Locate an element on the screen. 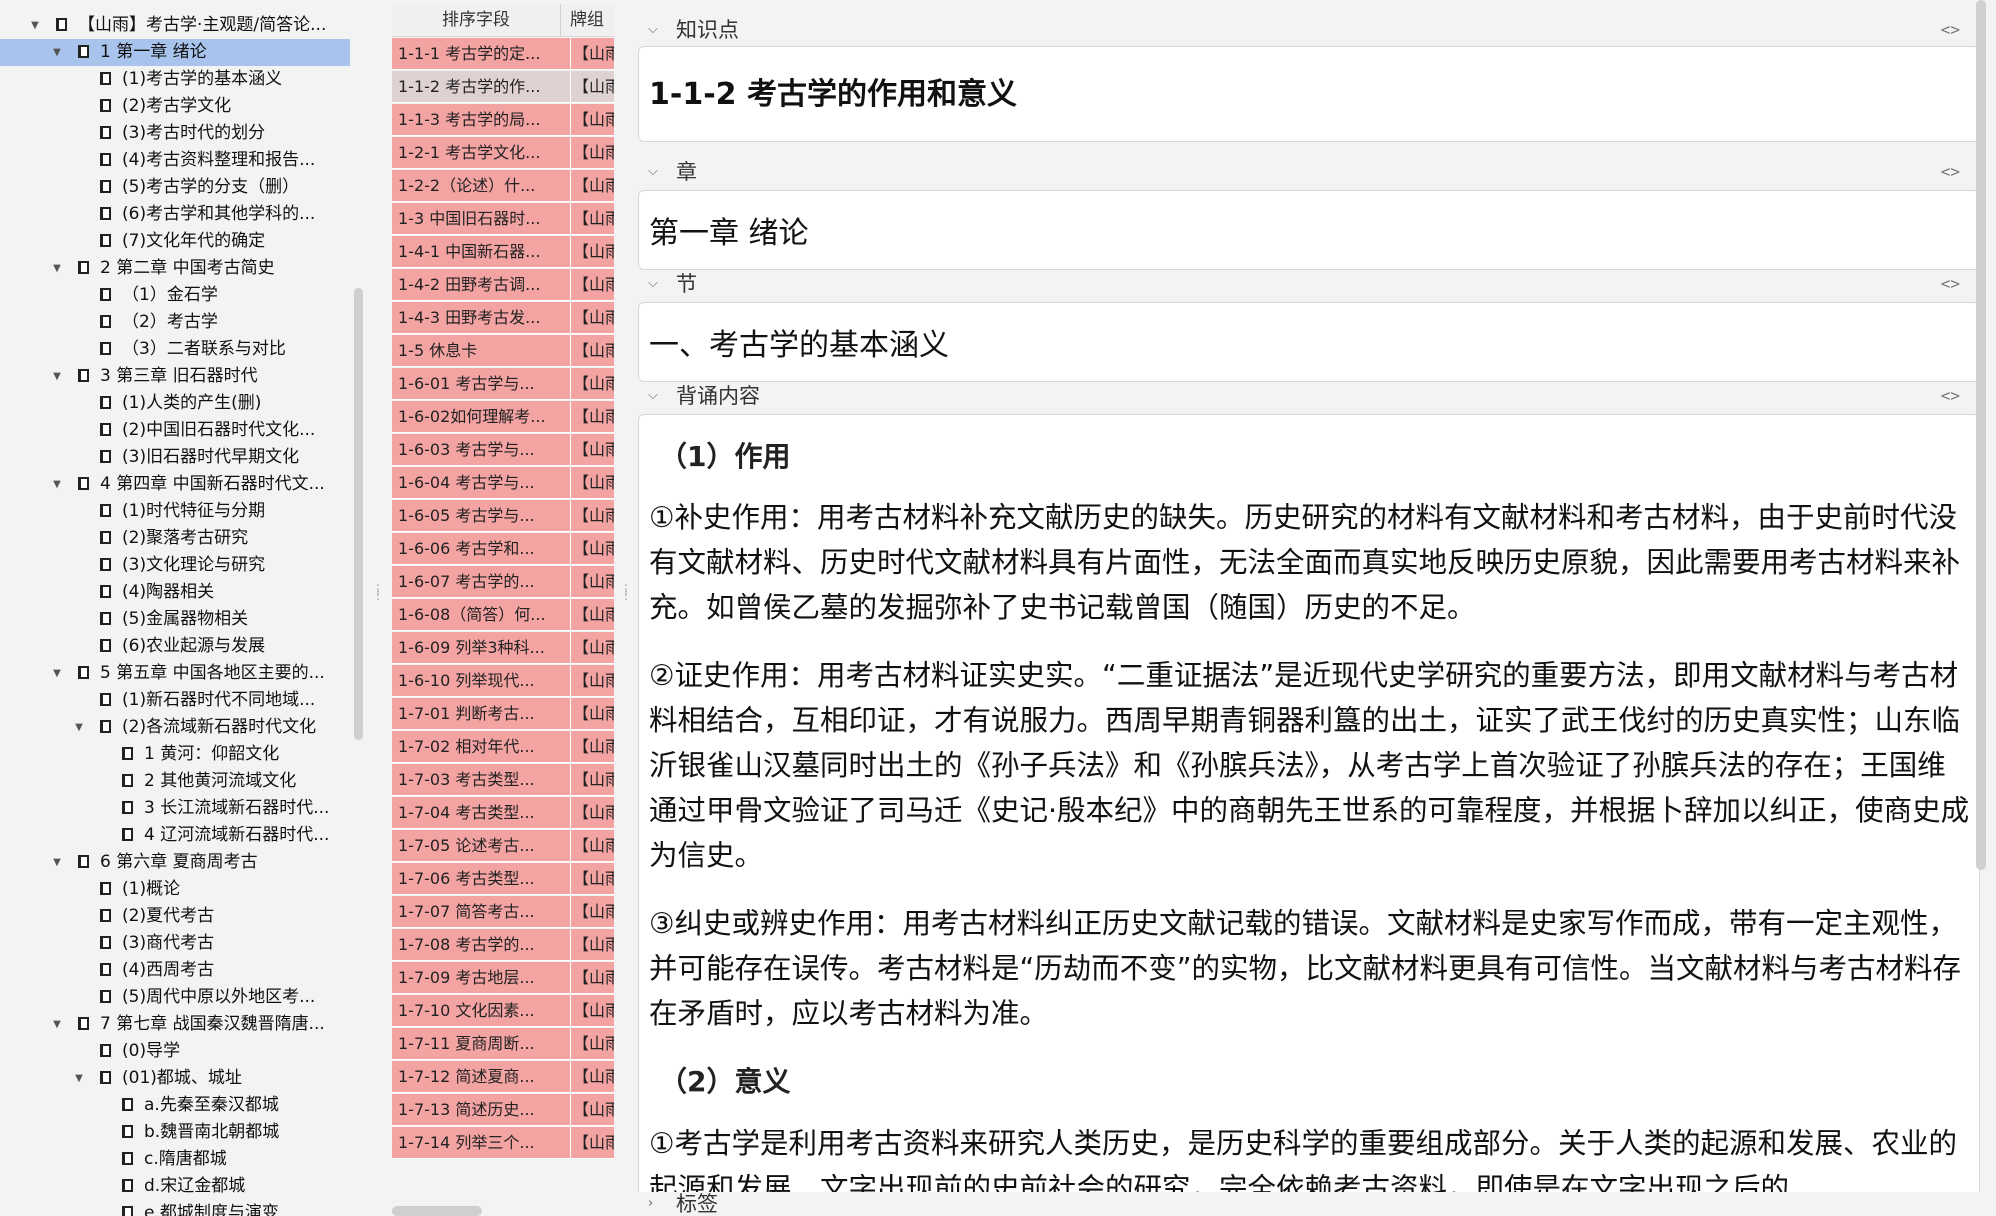  tree-item: (1)人类的产生(删) is located at coordinates (175, 403).